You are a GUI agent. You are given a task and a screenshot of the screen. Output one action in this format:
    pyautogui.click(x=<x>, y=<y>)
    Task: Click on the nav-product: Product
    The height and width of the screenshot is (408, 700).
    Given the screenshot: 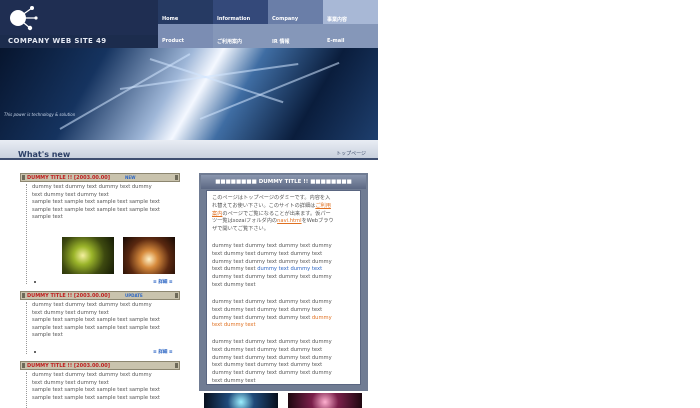 What is the action you would take?
    pyautogui.click(x=185, y=36)
    